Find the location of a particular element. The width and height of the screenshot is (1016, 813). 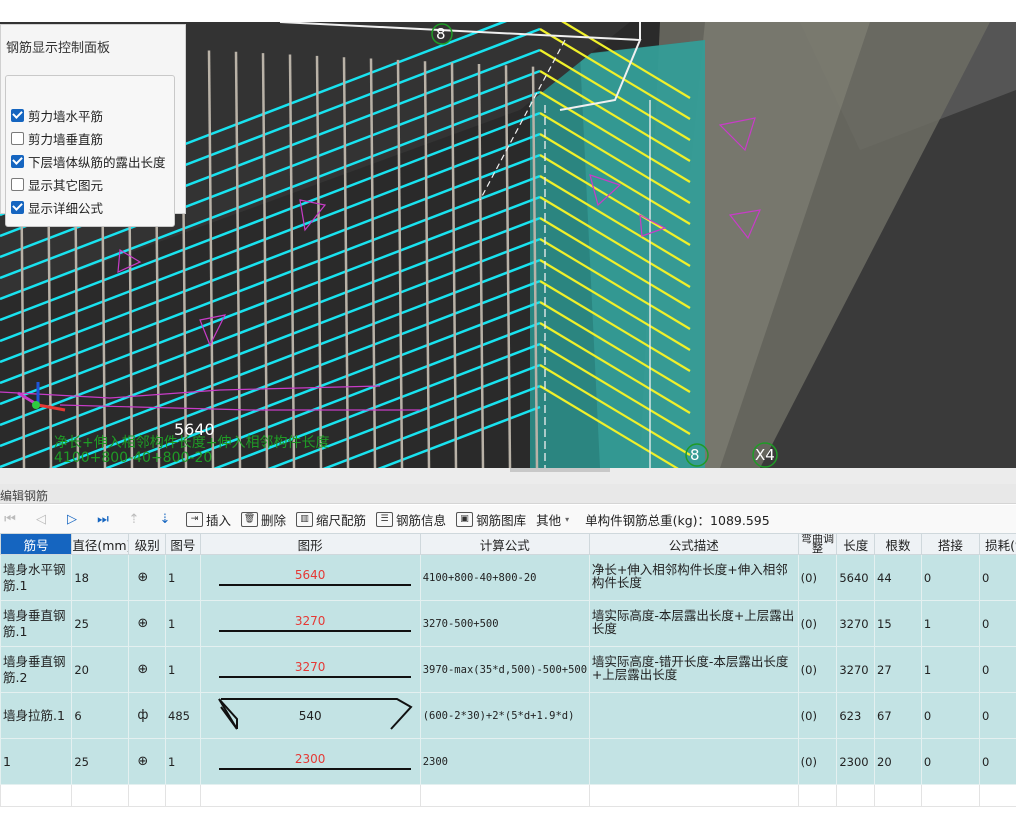

cell-description: 净长+伸入相邻构件长度+伸入相邻构件长度 is located at coordinates (693, 577).